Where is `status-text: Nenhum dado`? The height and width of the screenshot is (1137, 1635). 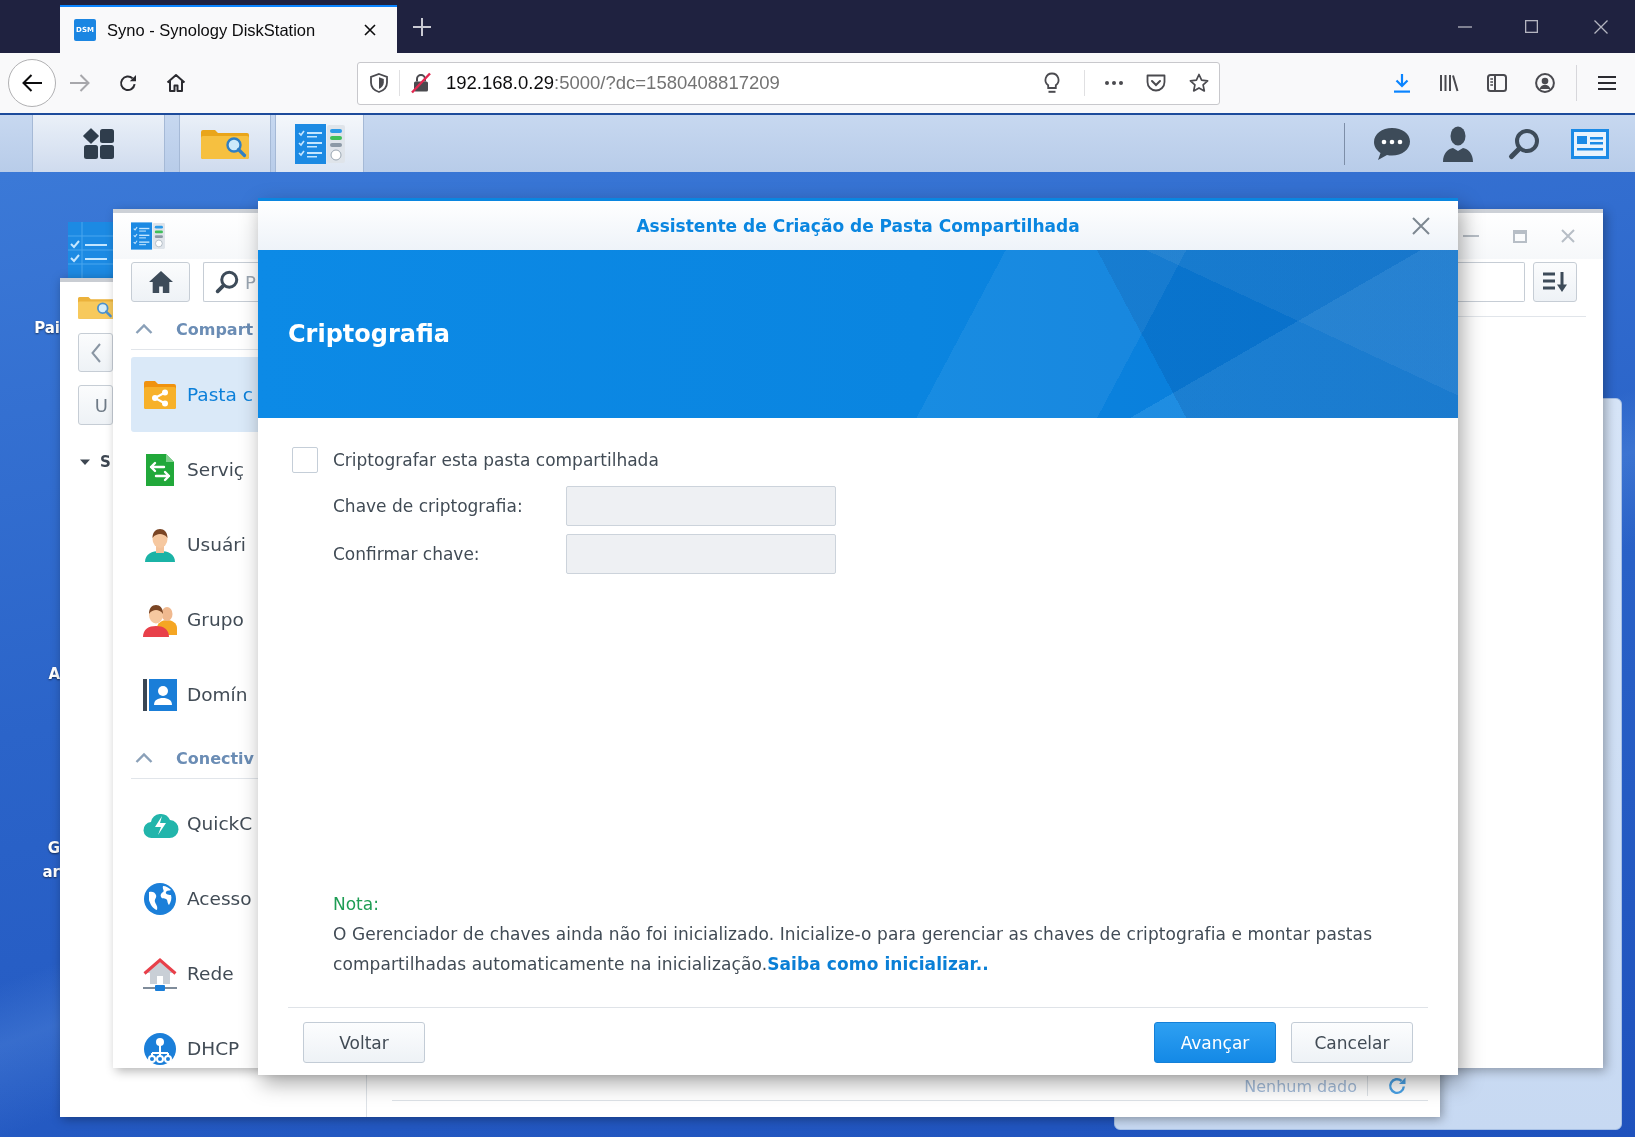
status-text: Nenhum dado is located at coordinates (1300, 1086).